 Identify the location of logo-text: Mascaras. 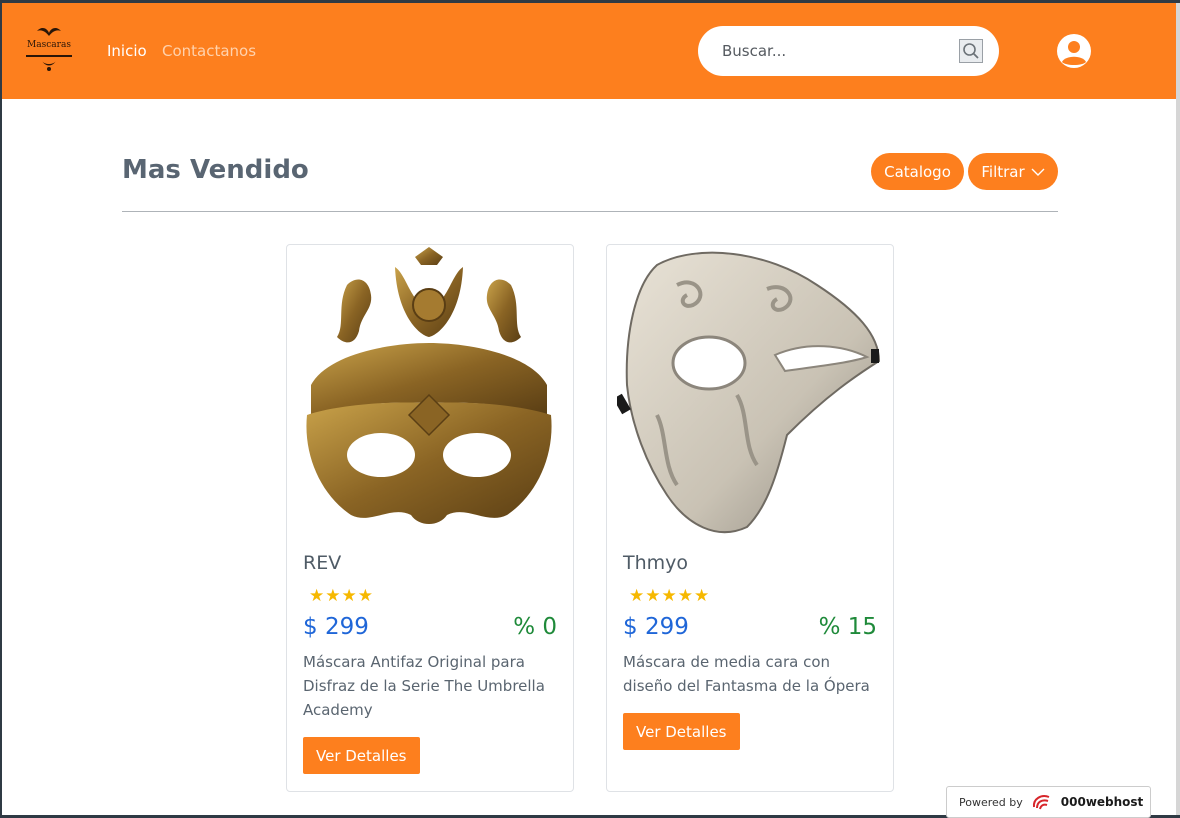
(49, 45).